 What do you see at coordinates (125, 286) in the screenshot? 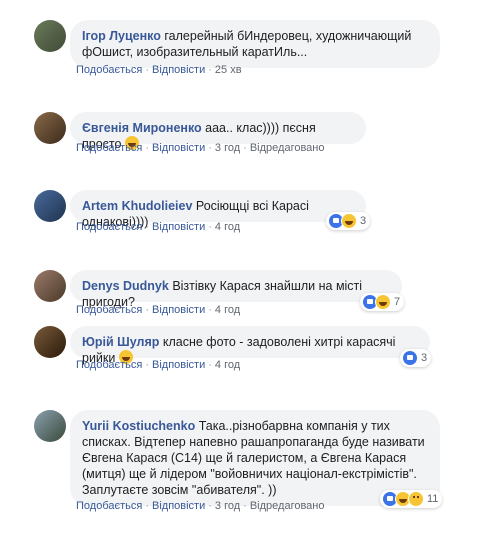
I see `comment-author: Denys Dudnyk` at bounding box center [125, 286].